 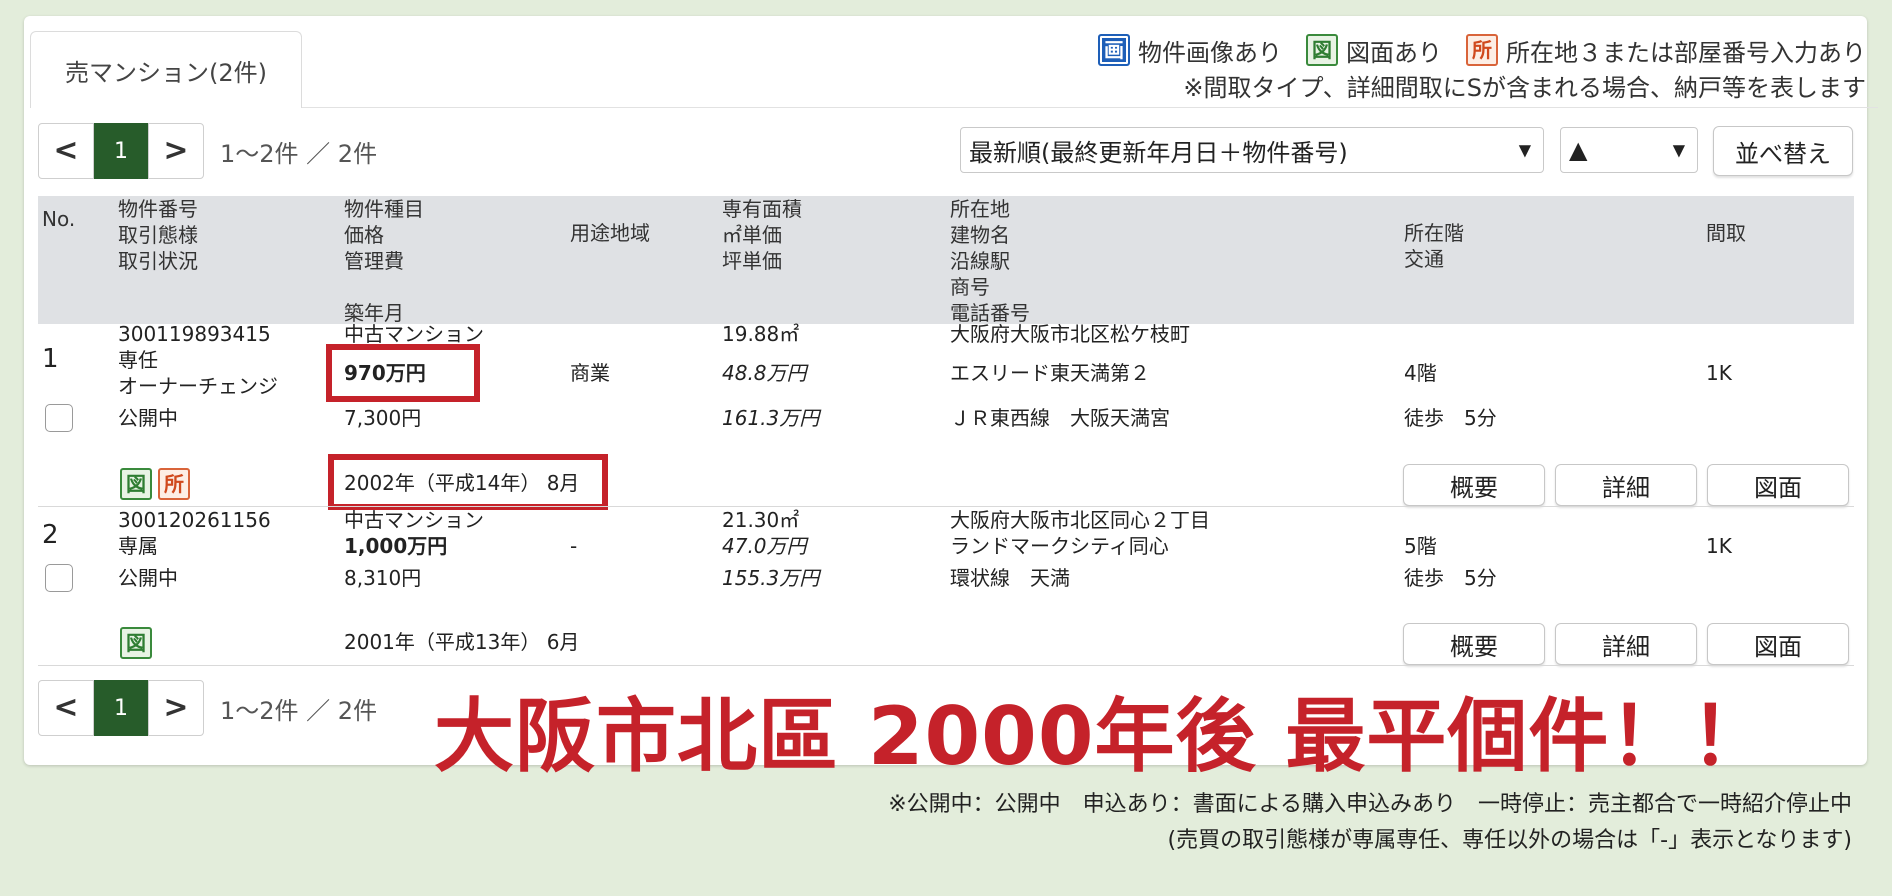 I want to click on sort-button: 並べ替え, so click(x=1783, y=151).